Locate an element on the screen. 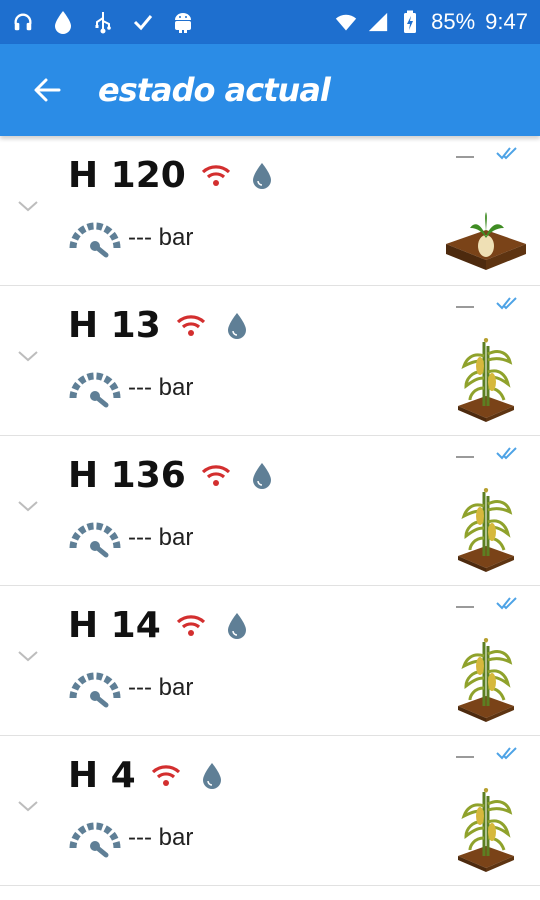 This screenshot has width=540, height=900. battery-percent: 85% is located at coordinates (453, 21).